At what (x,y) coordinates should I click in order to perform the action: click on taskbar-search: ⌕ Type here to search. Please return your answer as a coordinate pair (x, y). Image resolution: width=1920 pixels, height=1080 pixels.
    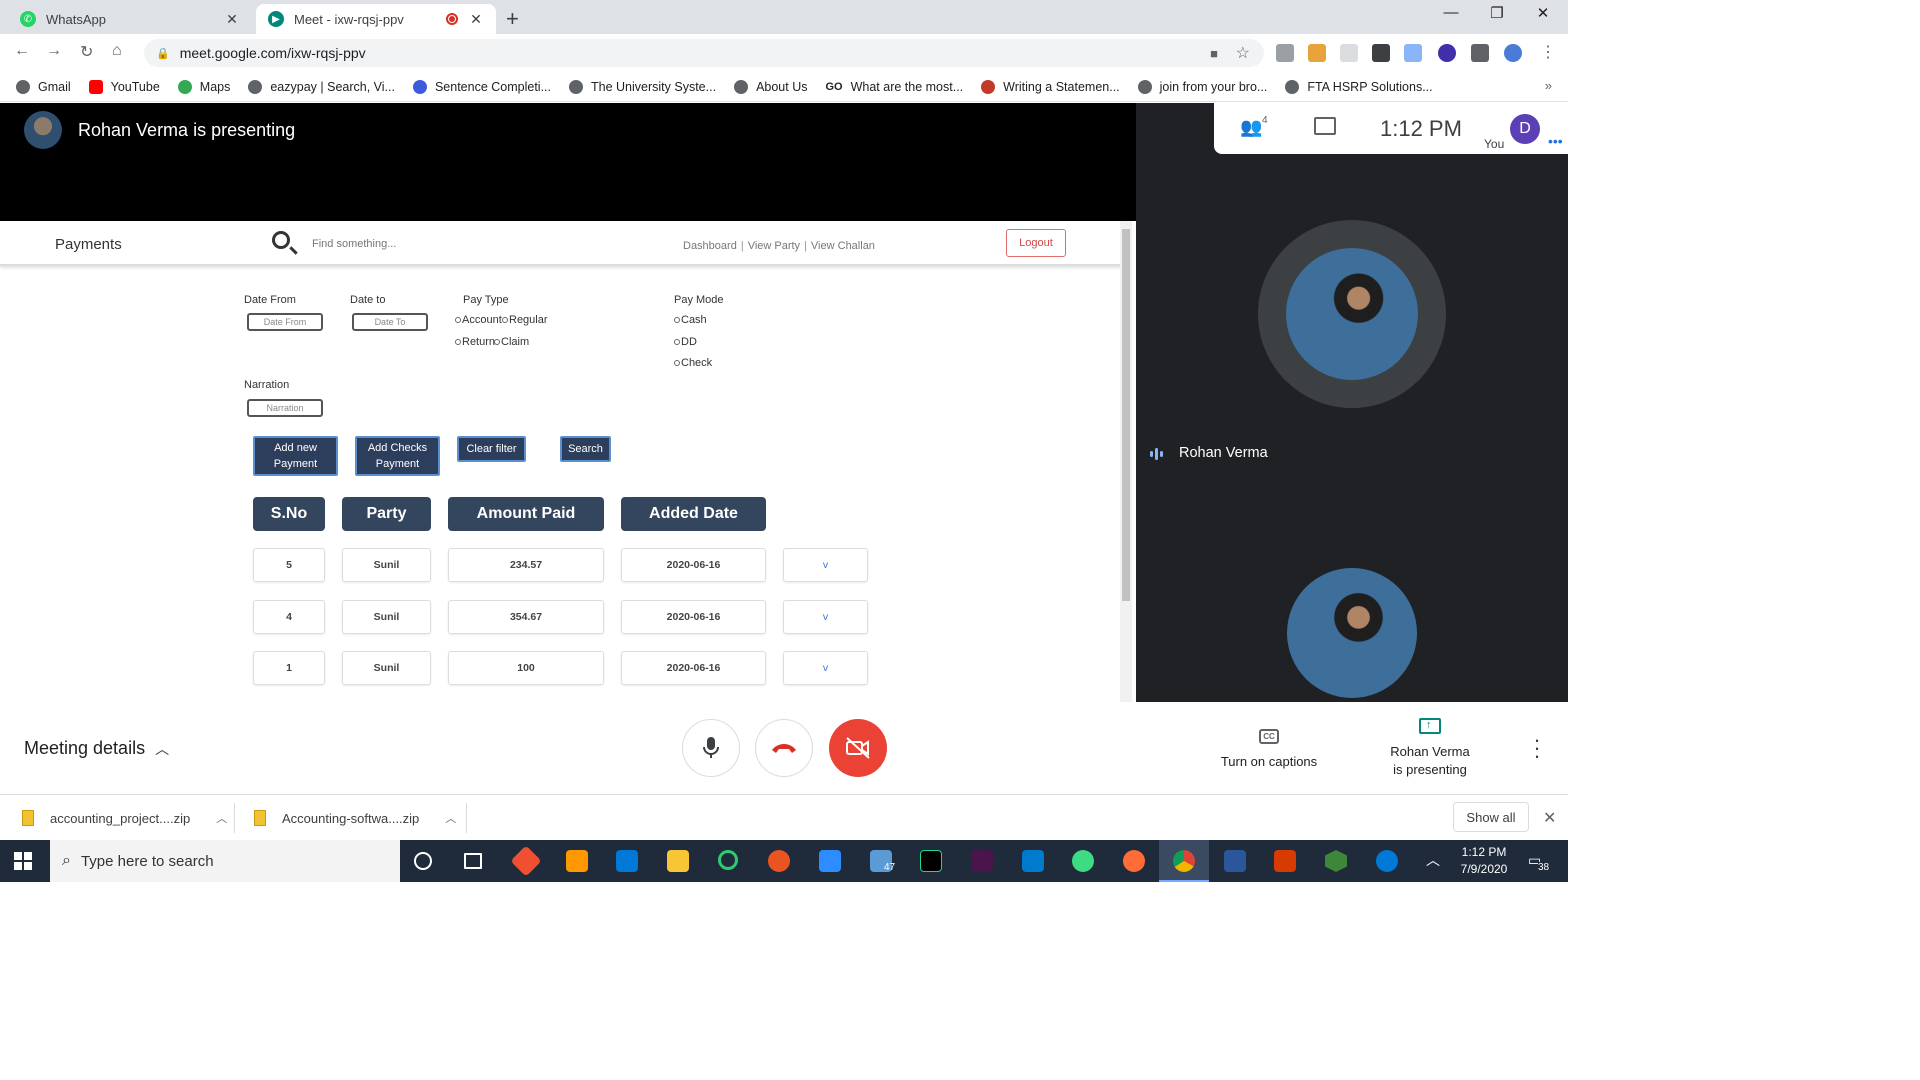
    Looking at the image, I should click on (225, 861).